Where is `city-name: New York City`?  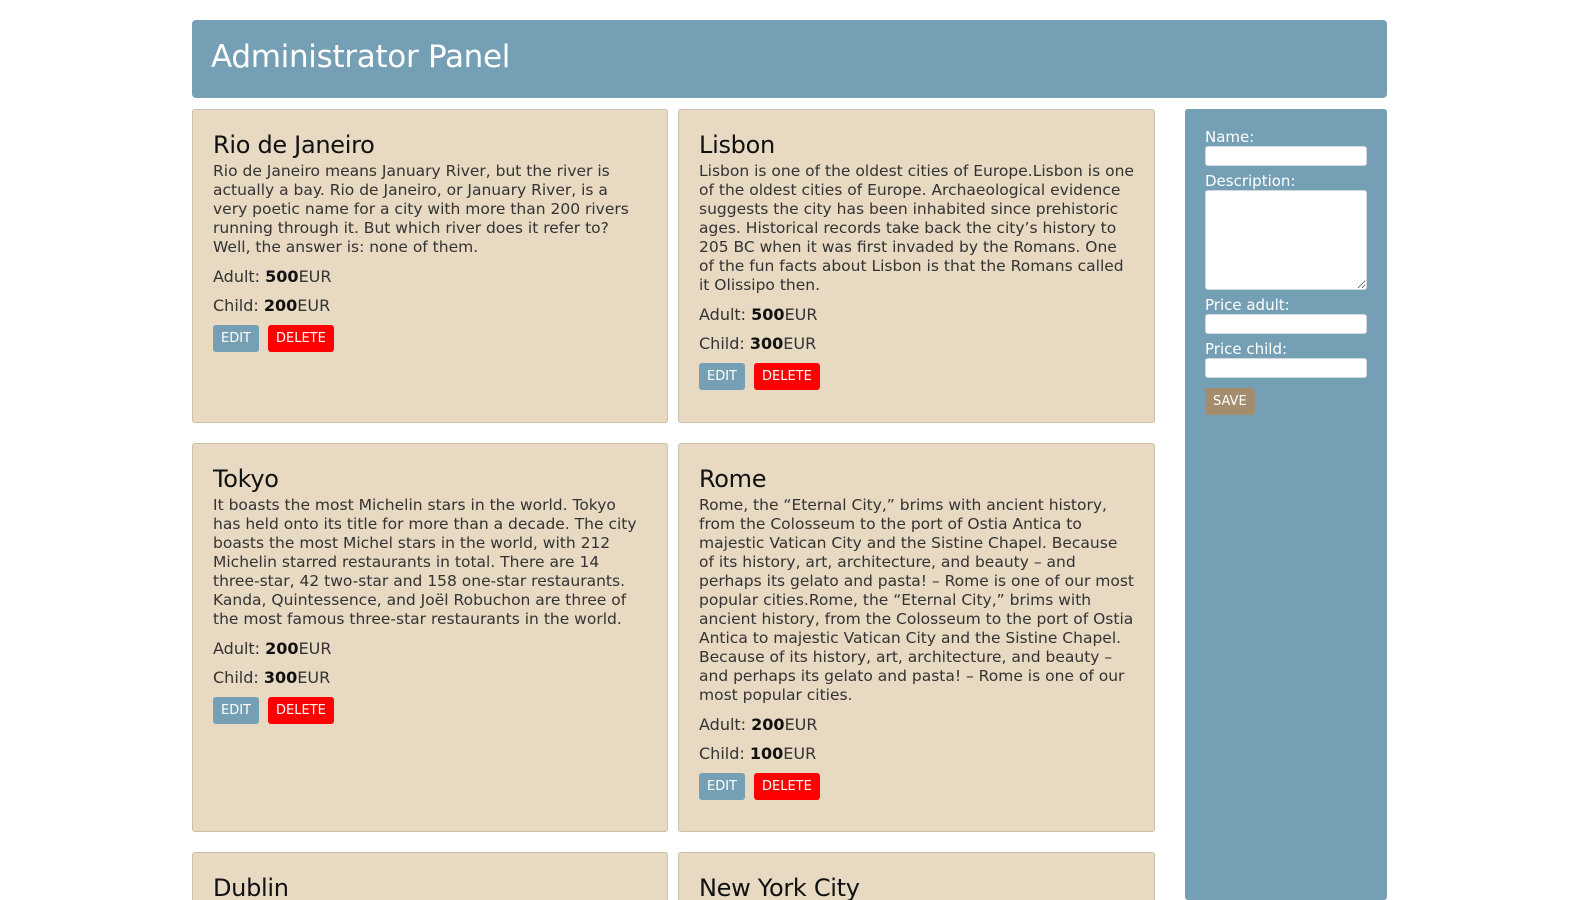
city-name: New York City is located at coordinates (779, 887).